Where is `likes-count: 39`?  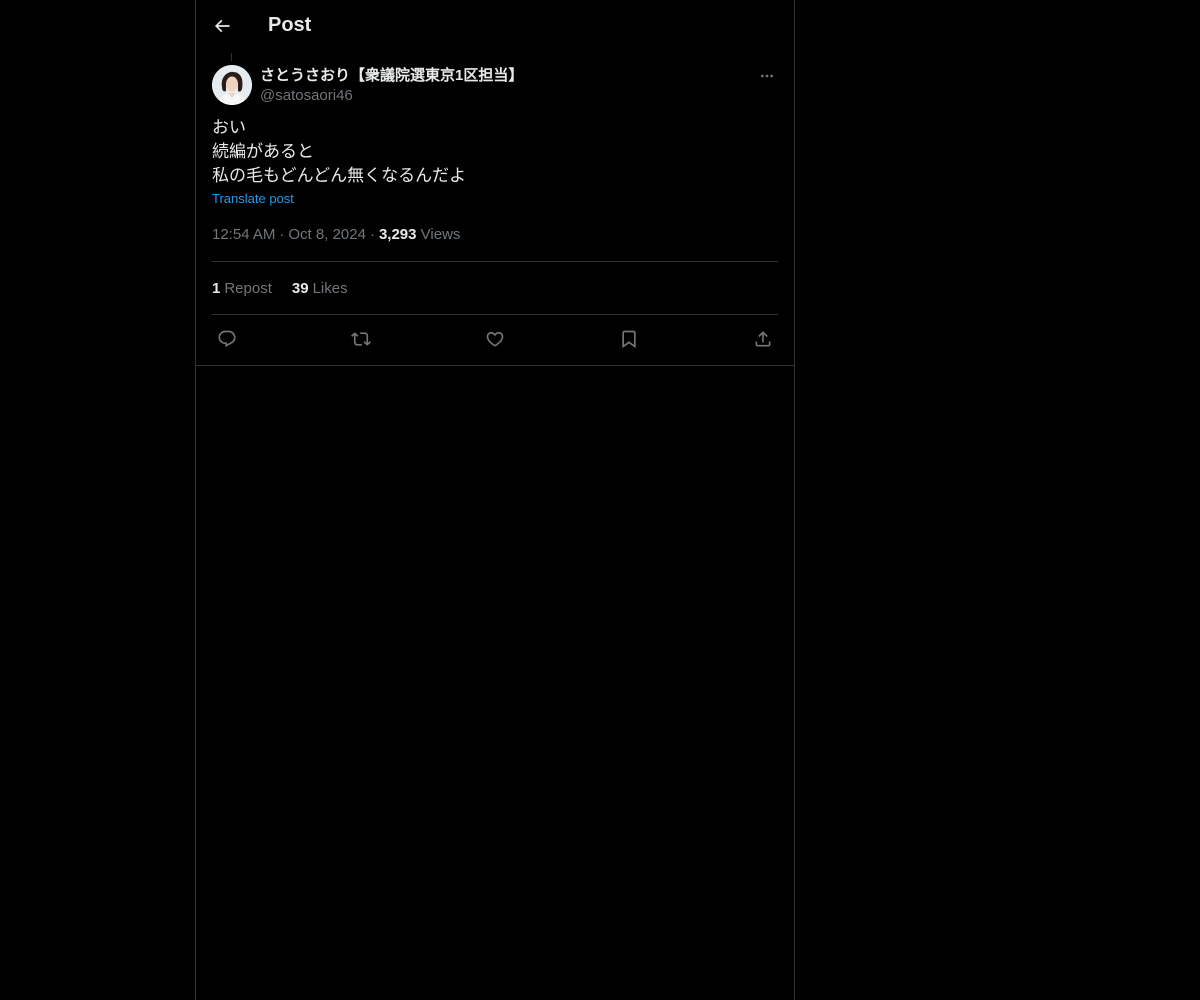
likes-count: 39 is located at coordinates (300, 288).